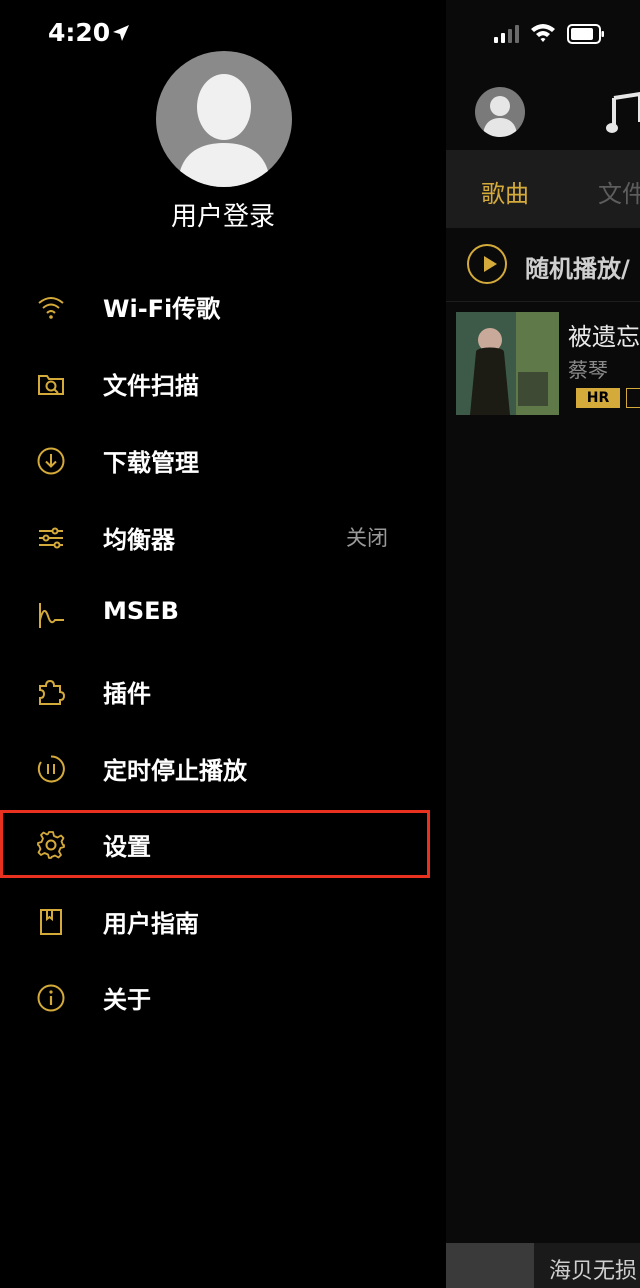 The height and width of the screenshot is (1288, 640). Describe the element at coordinates (619, 191) in the screenshot. I see `tab-files: 文件` at that location.